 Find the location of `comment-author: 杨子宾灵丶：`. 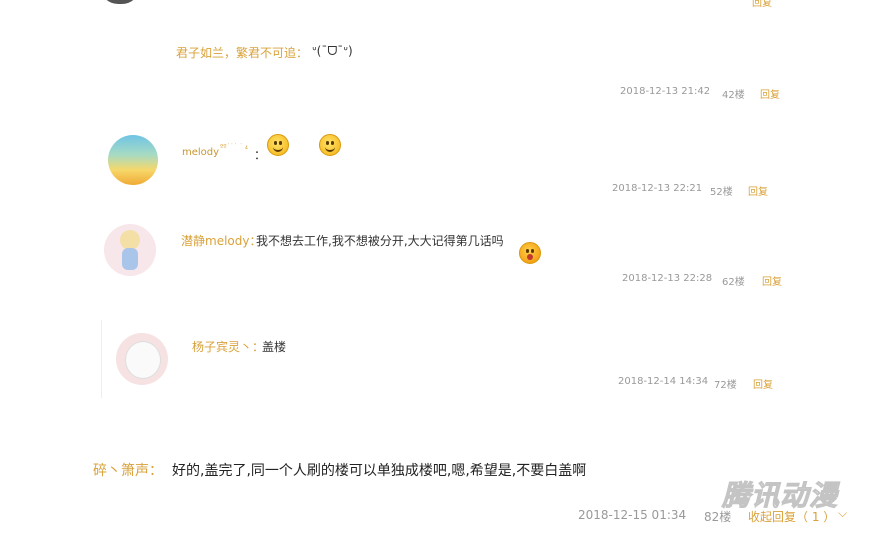

comment-author: 杨子宾灵丶： is located at coordinates (228, 346).